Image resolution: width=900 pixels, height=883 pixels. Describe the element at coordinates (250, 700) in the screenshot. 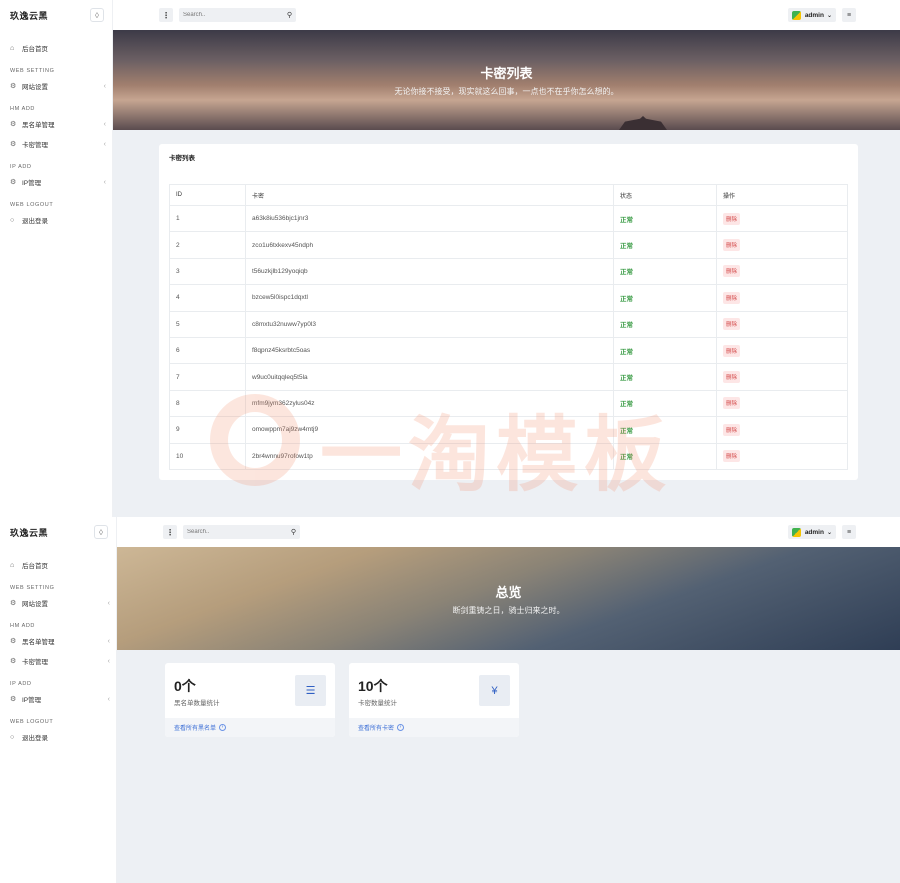

I see `blacklist-stat-card: 0个 黑名单数量统计 ☰ 查看所有黑名单 ›` at that location.